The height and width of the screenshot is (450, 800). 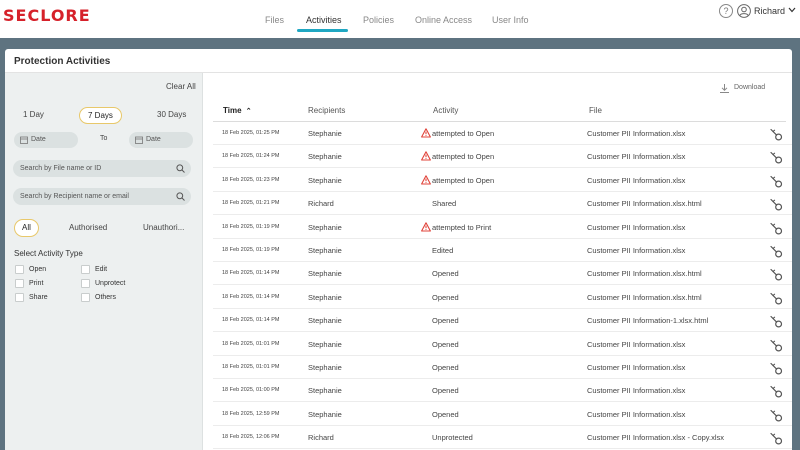 What do you see at coordinates (48, 253) in the screenshot?
I see `activity-type-title: Select Activity Type` at bounding box center [48, 253].